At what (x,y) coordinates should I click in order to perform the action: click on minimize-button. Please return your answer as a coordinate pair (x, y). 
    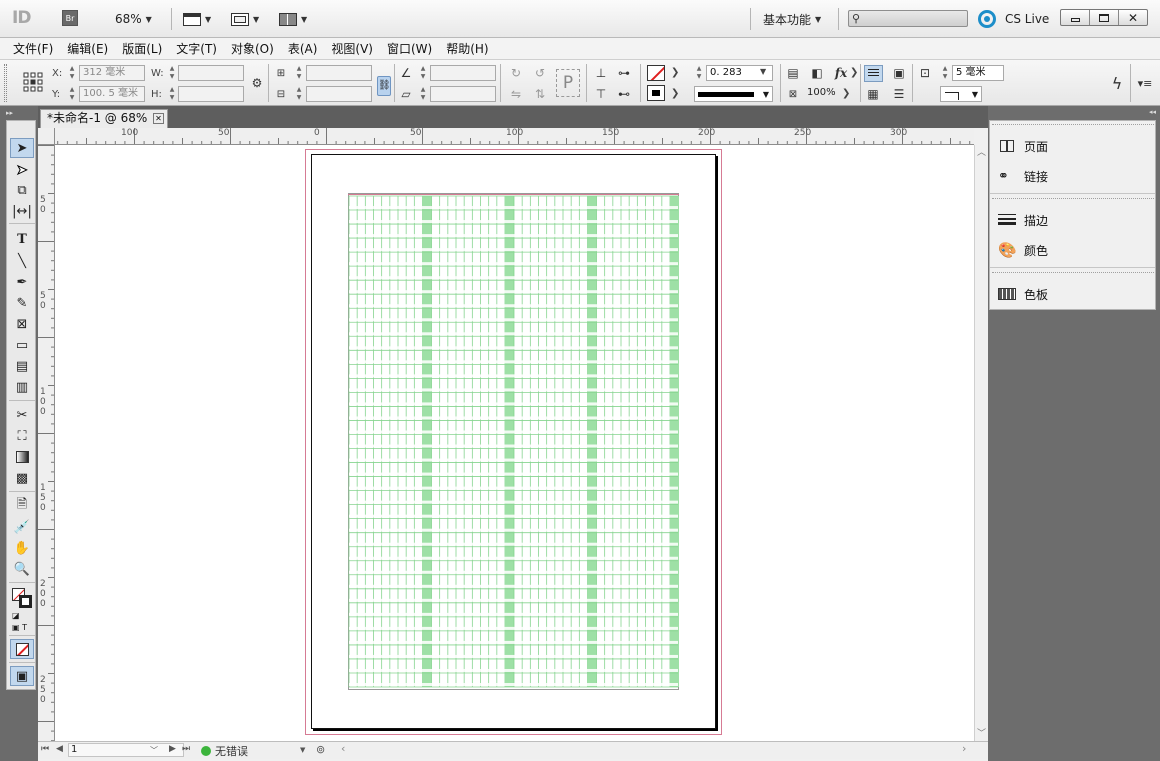
    Looking at the image, I should click on (1075, 17).